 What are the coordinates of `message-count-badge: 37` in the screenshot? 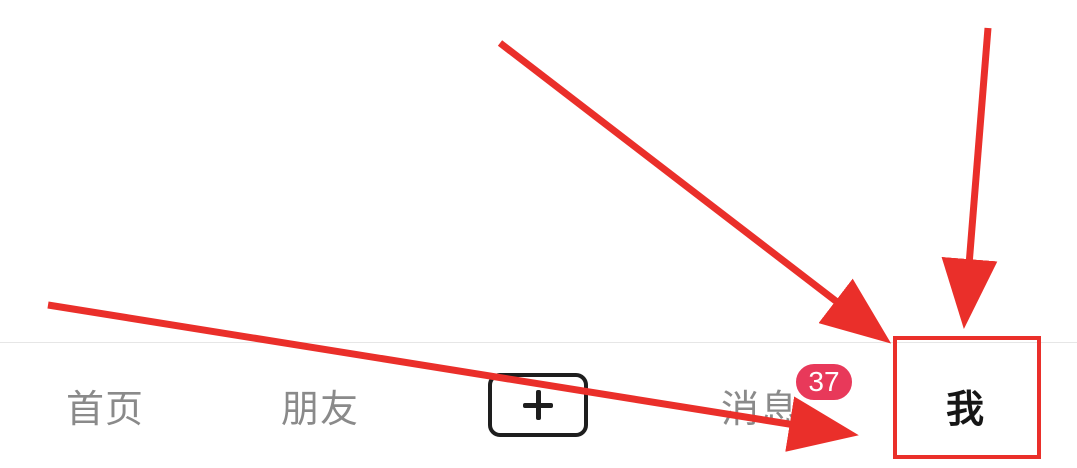 It's located at (824, 382).